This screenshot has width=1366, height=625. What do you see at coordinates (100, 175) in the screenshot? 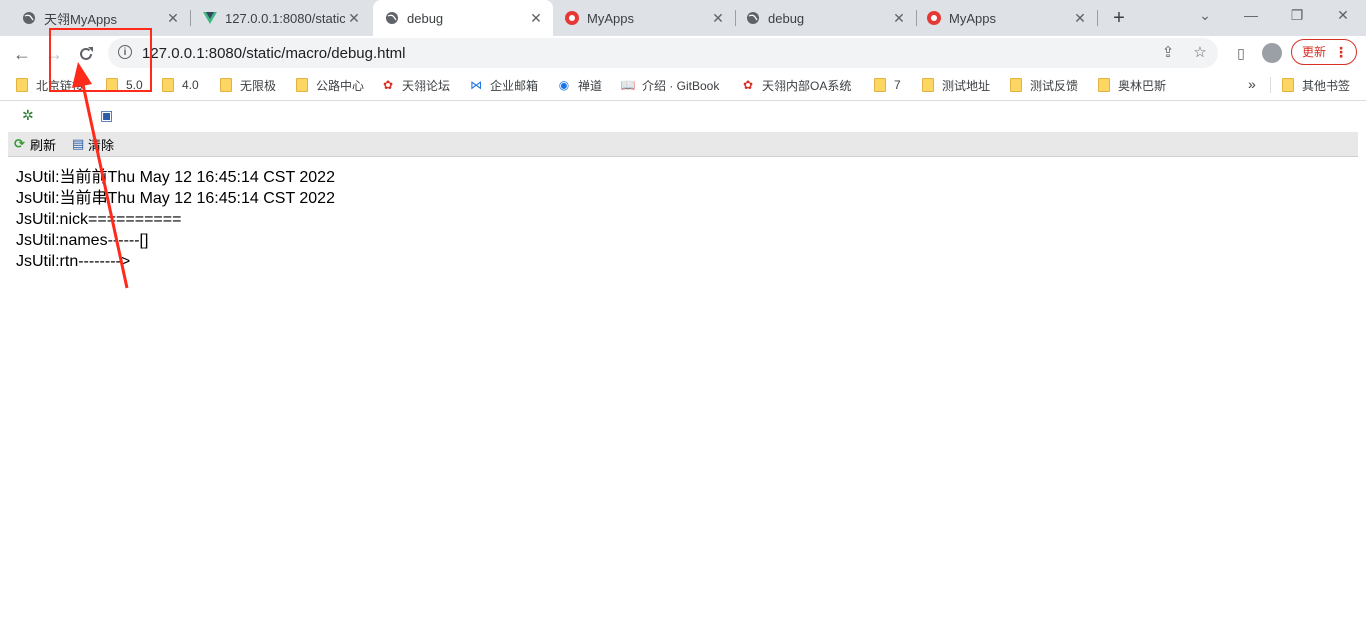
I see `annotation-arrow` at bounding box center [100, 175].